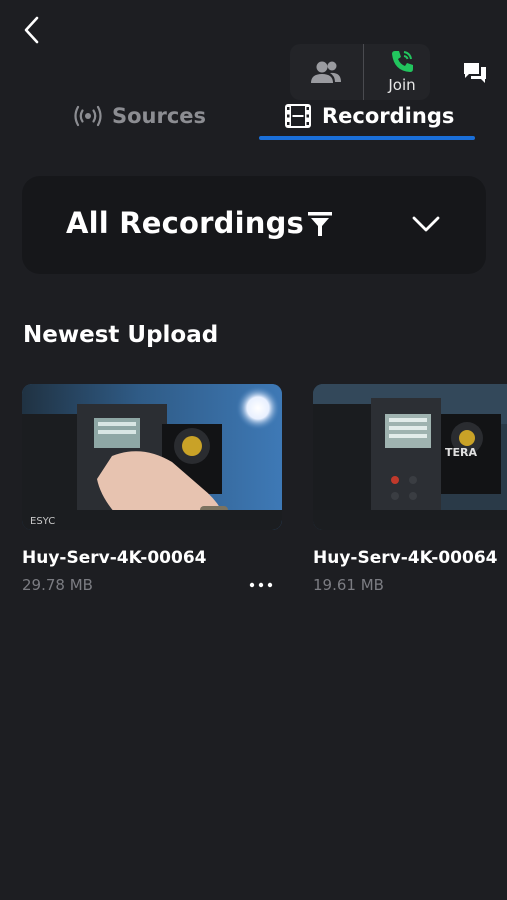  What do you see at coordinates (159, 116) in the screenshot?
I see `tab-sources-label: Sources` at bounding box center [159, 116].